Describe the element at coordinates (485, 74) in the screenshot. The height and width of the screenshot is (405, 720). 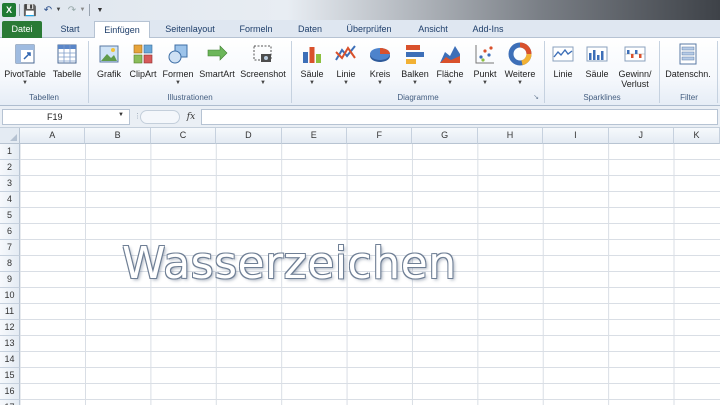
I see `punkt-label: Punkt` at that location.